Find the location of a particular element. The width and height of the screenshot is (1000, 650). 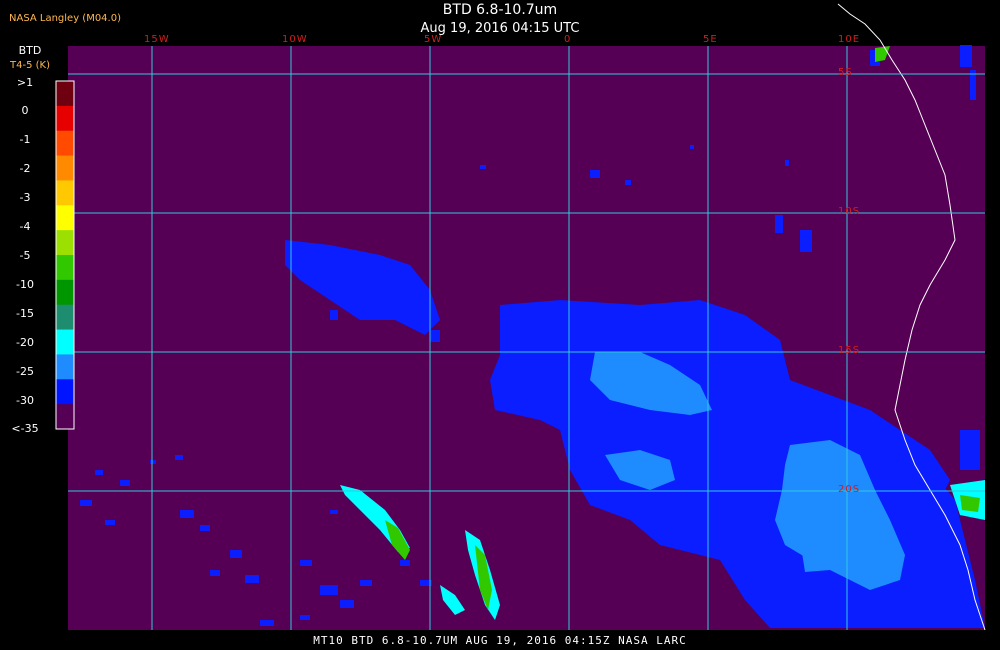

colorbar-label: -30 is located at coordinates (25, 400).